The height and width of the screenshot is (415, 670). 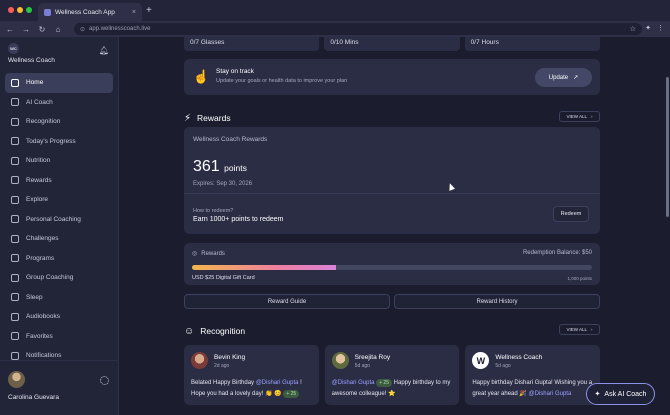 I want to click on sidebar-item-label: Today's Progress, so click(x=51, y=141).